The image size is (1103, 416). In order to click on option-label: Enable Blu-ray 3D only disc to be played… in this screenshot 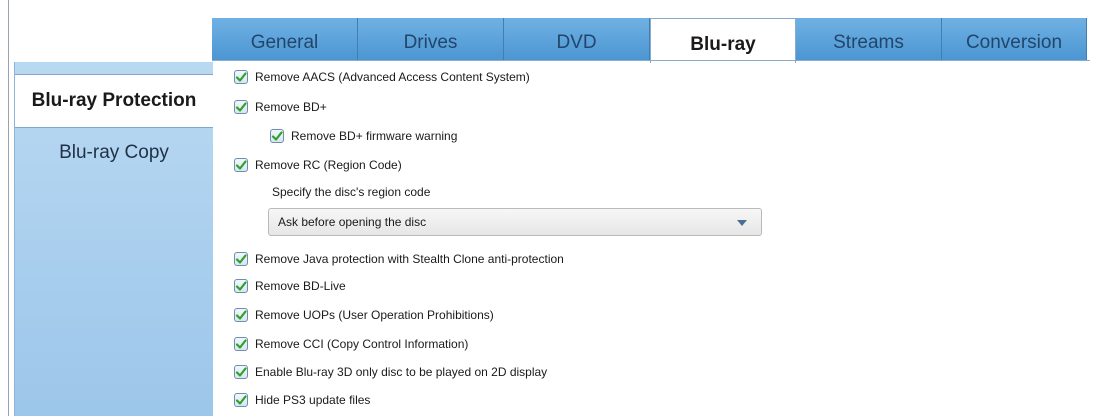, I will do `click(401, 372)`.